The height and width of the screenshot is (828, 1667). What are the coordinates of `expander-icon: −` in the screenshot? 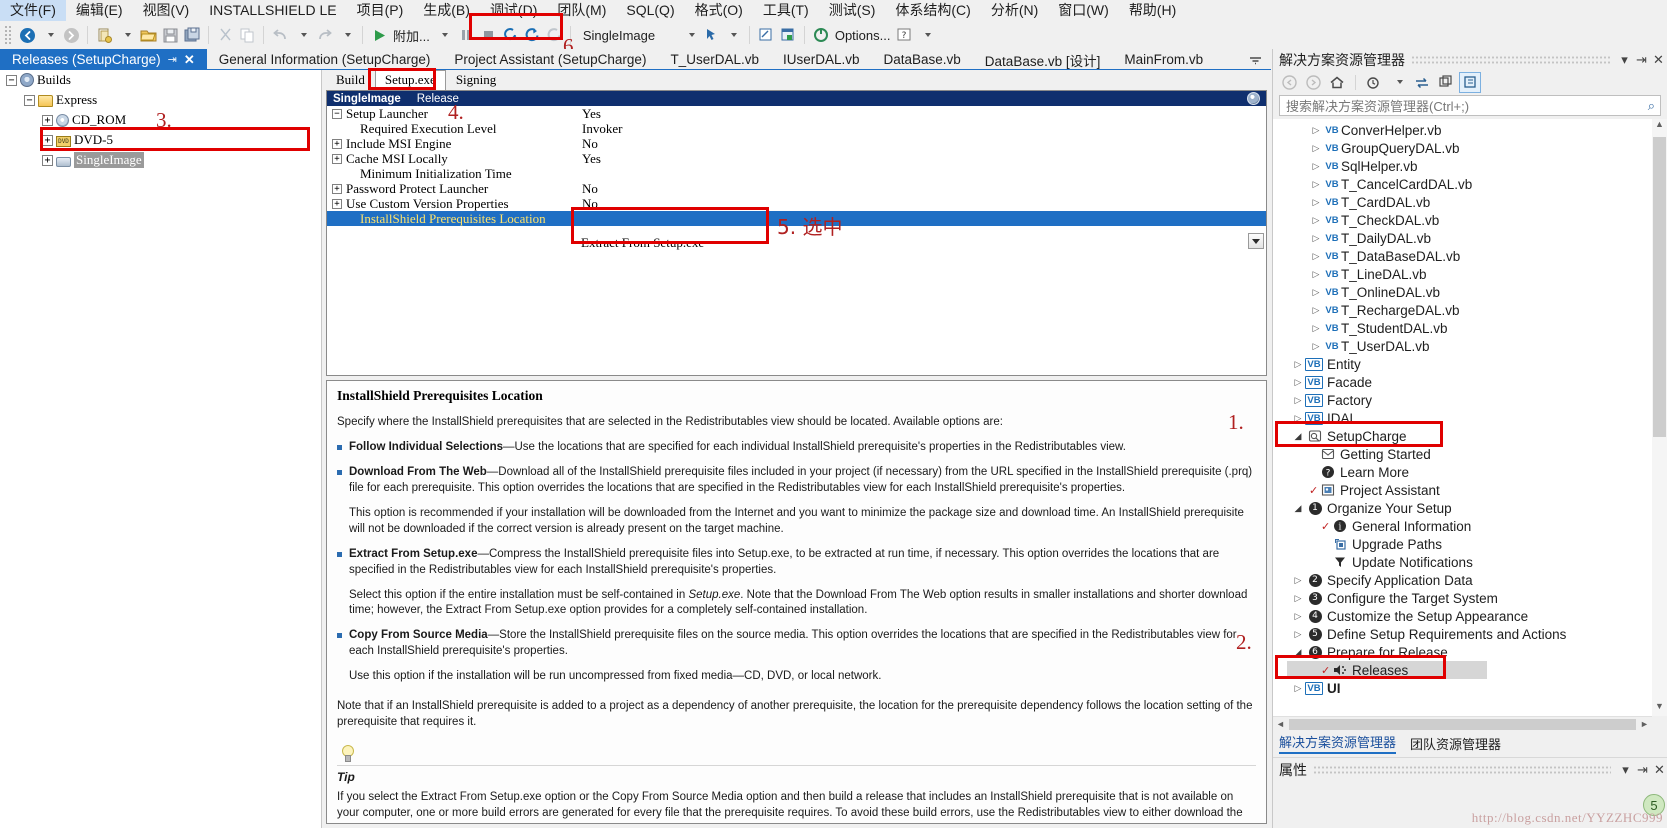 It's located at (11, 80).